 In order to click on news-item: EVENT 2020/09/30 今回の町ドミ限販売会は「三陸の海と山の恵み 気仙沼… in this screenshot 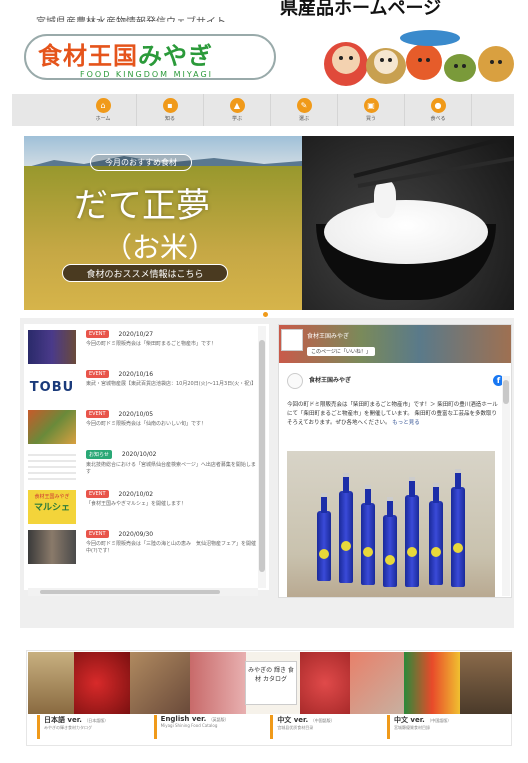, I will do `click(148, 547)`.